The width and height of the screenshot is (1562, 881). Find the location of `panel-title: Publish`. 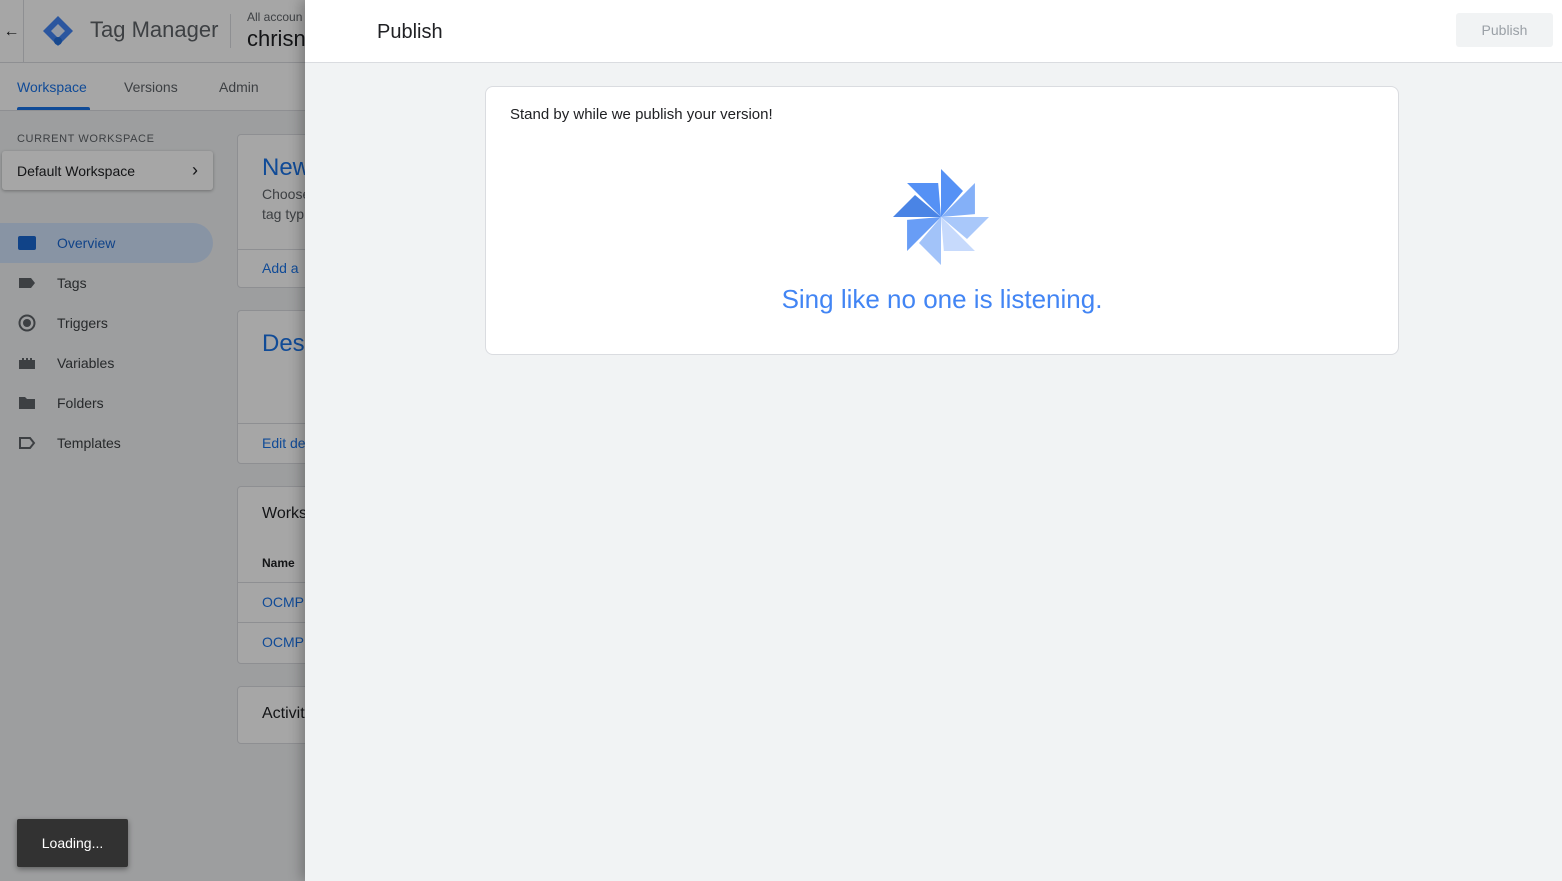

panel-title: Publish is located at coordinates (410, 32).